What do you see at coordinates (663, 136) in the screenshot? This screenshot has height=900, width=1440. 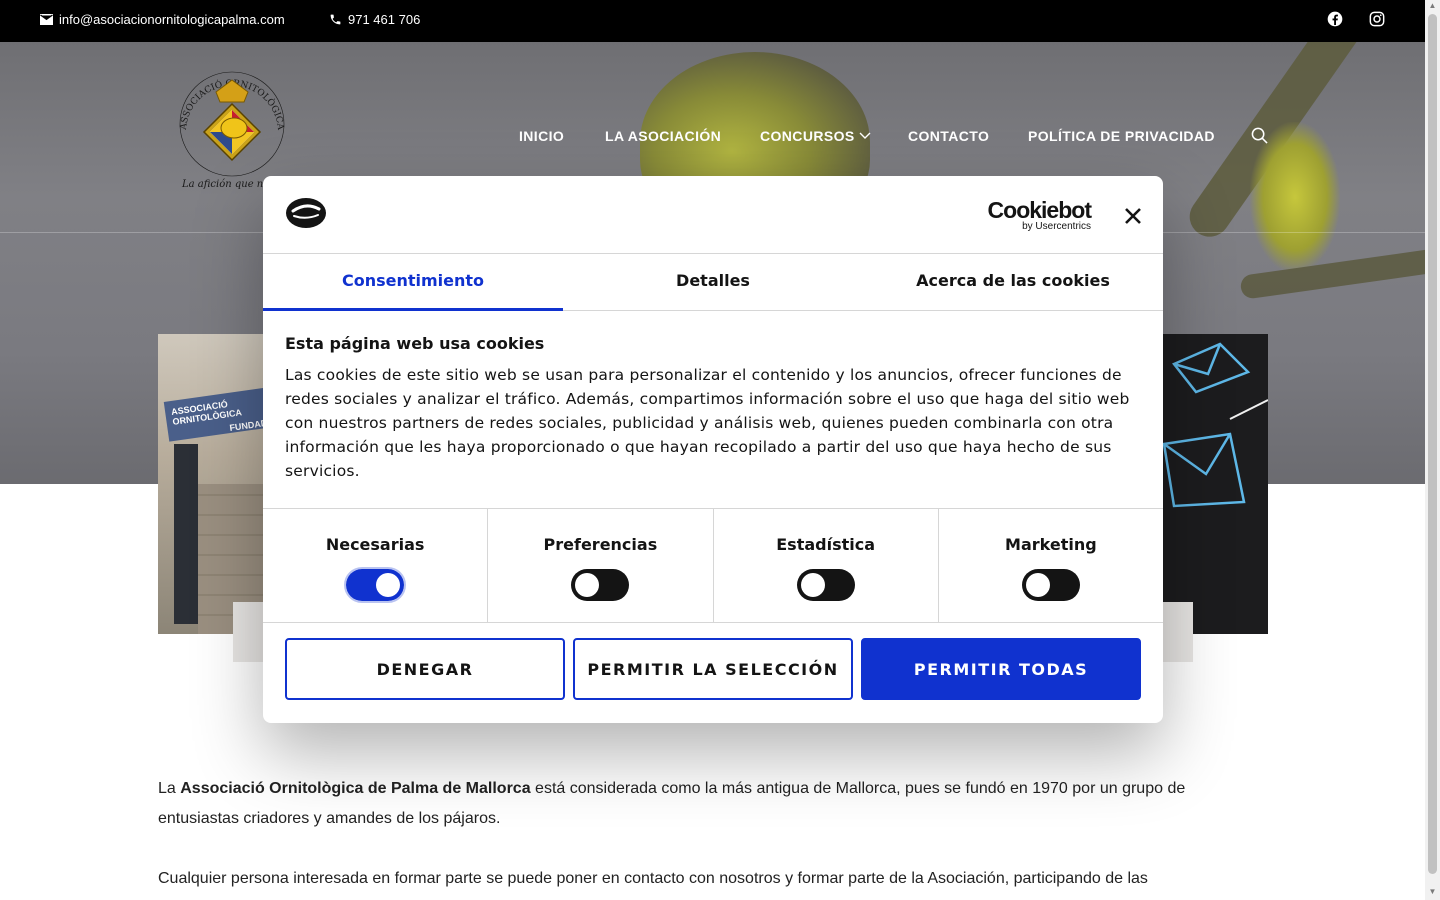 I see `nav-la-asociacion: LA ASOCIACIÓN` at bounding box center [663, 136].